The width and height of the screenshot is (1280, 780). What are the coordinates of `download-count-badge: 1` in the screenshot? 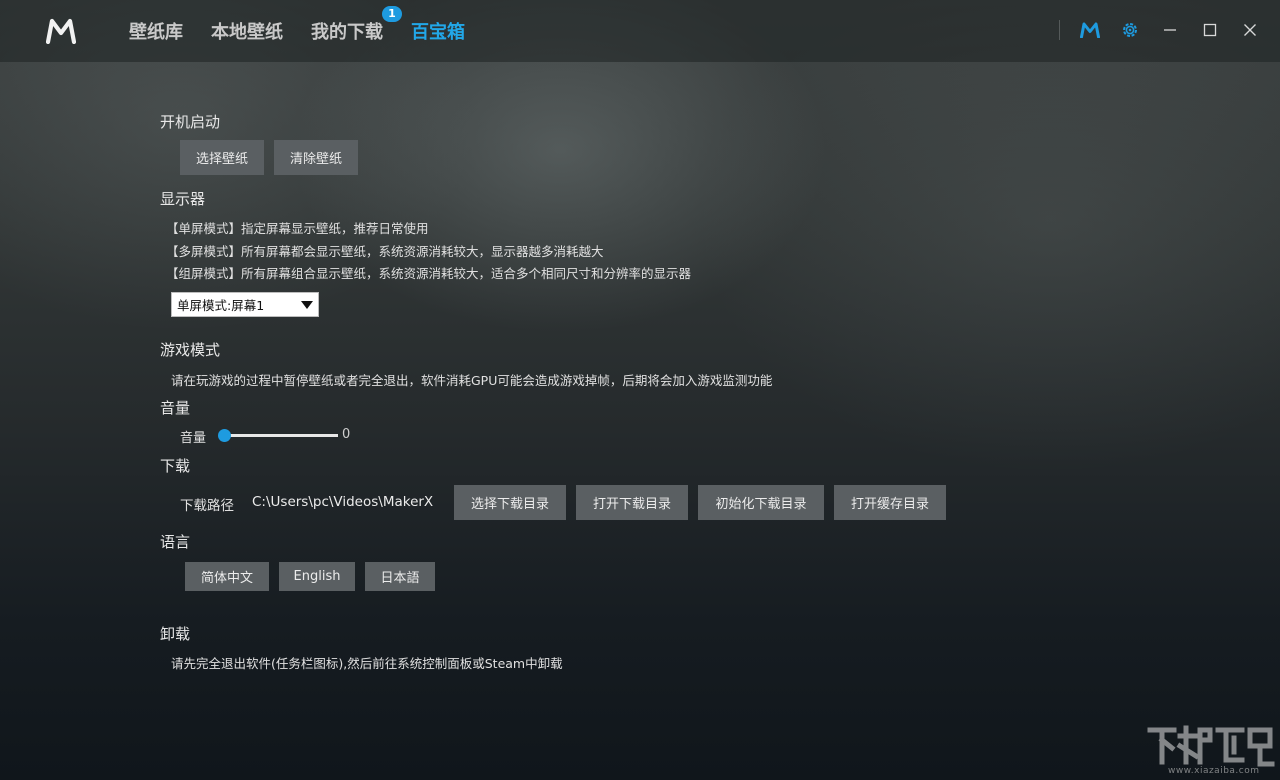 It's located at (392, 14).